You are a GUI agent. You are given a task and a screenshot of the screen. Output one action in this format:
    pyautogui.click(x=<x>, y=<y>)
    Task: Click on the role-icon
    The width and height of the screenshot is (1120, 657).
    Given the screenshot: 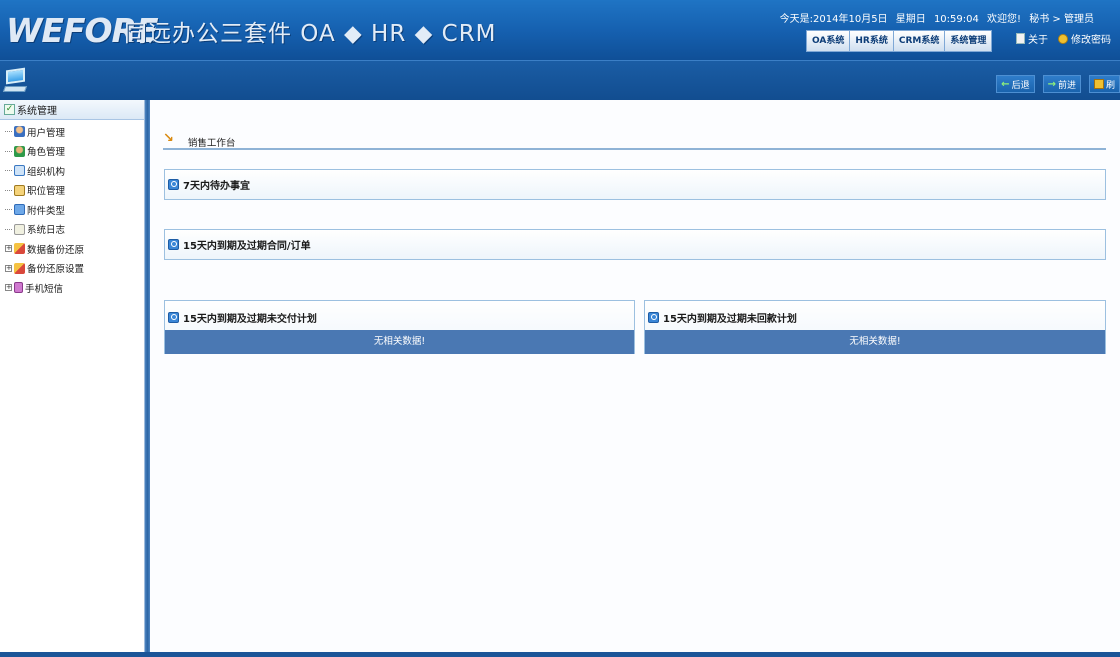 What is the action you would take?
    pyautogui.click(x=19, y=151)
    